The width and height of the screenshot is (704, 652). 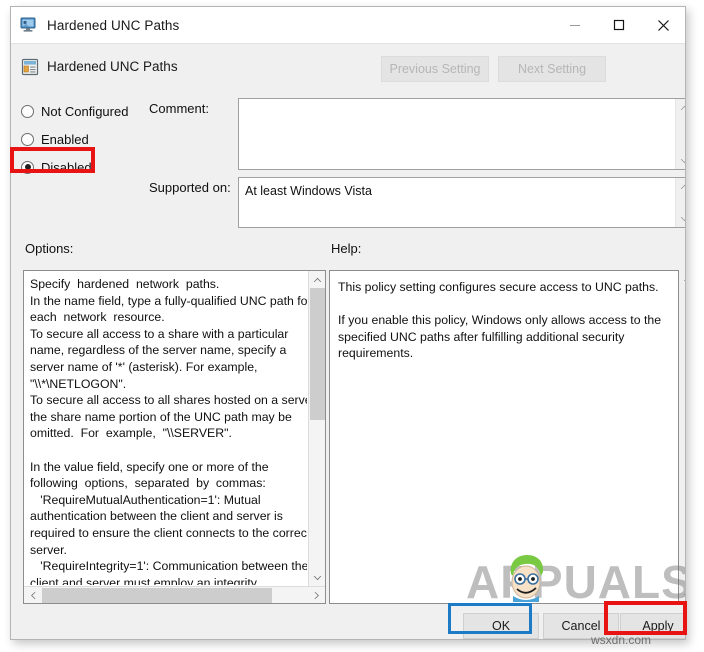 I want to click on policy-setting-icon, so click(x=30, y=67).